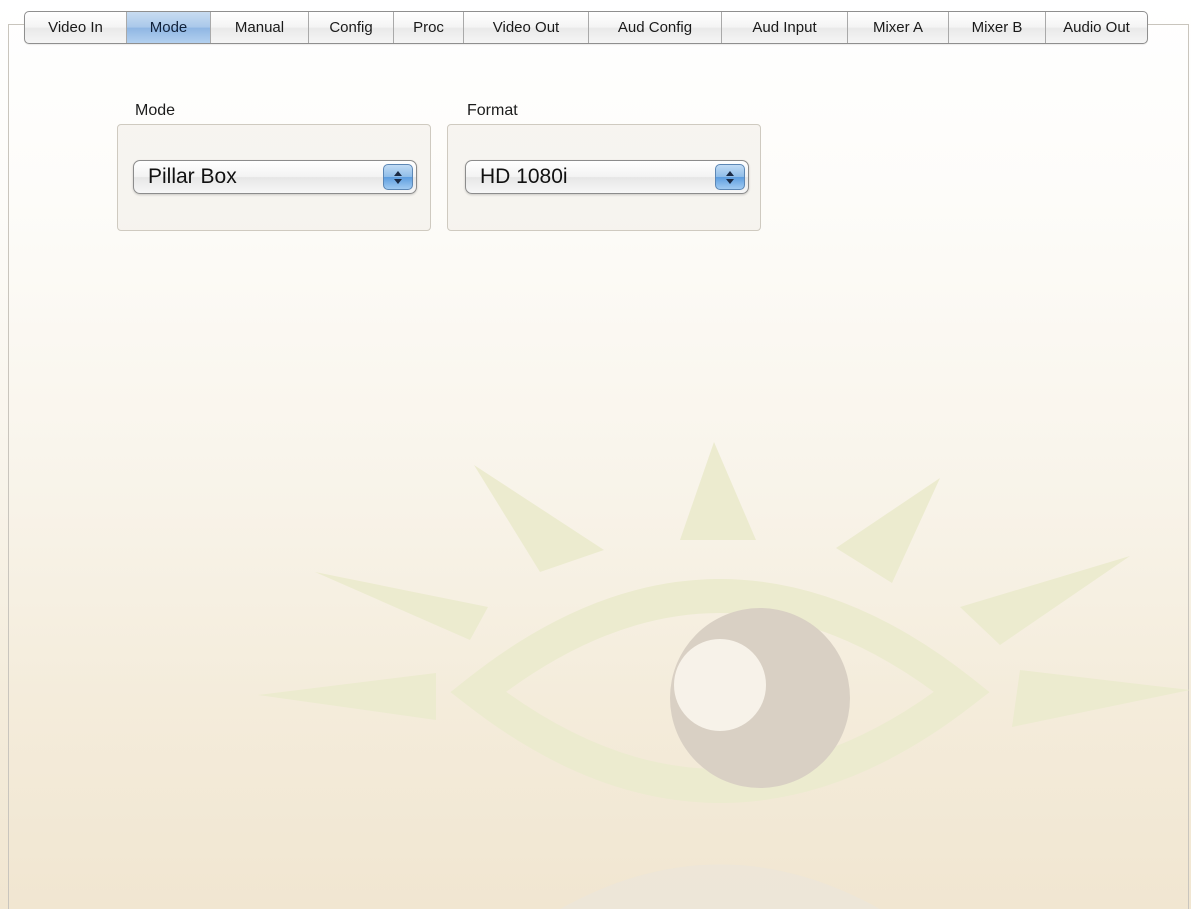 The width and height of the screenshot is (1191, 909). What do you see at coordinates (351, 27) in the screenshot?
I see `tab-config: Config` at bounding box center [351, 27].